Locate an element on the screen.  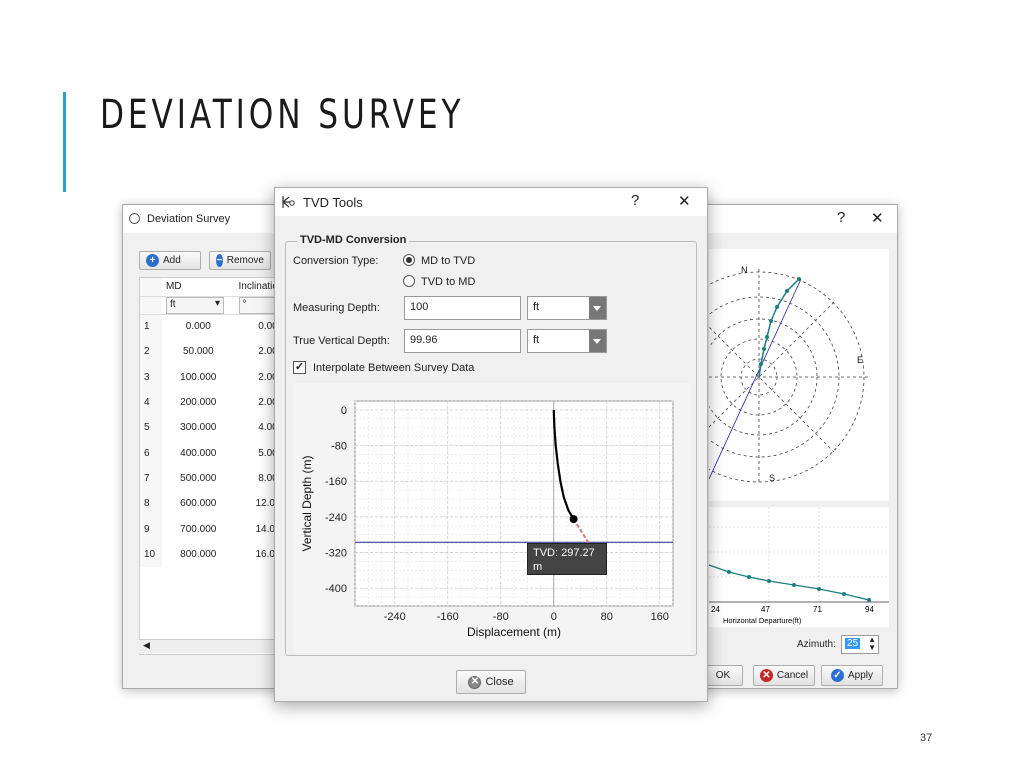
compass-plot: N E S is located at coordinates (769, 375).